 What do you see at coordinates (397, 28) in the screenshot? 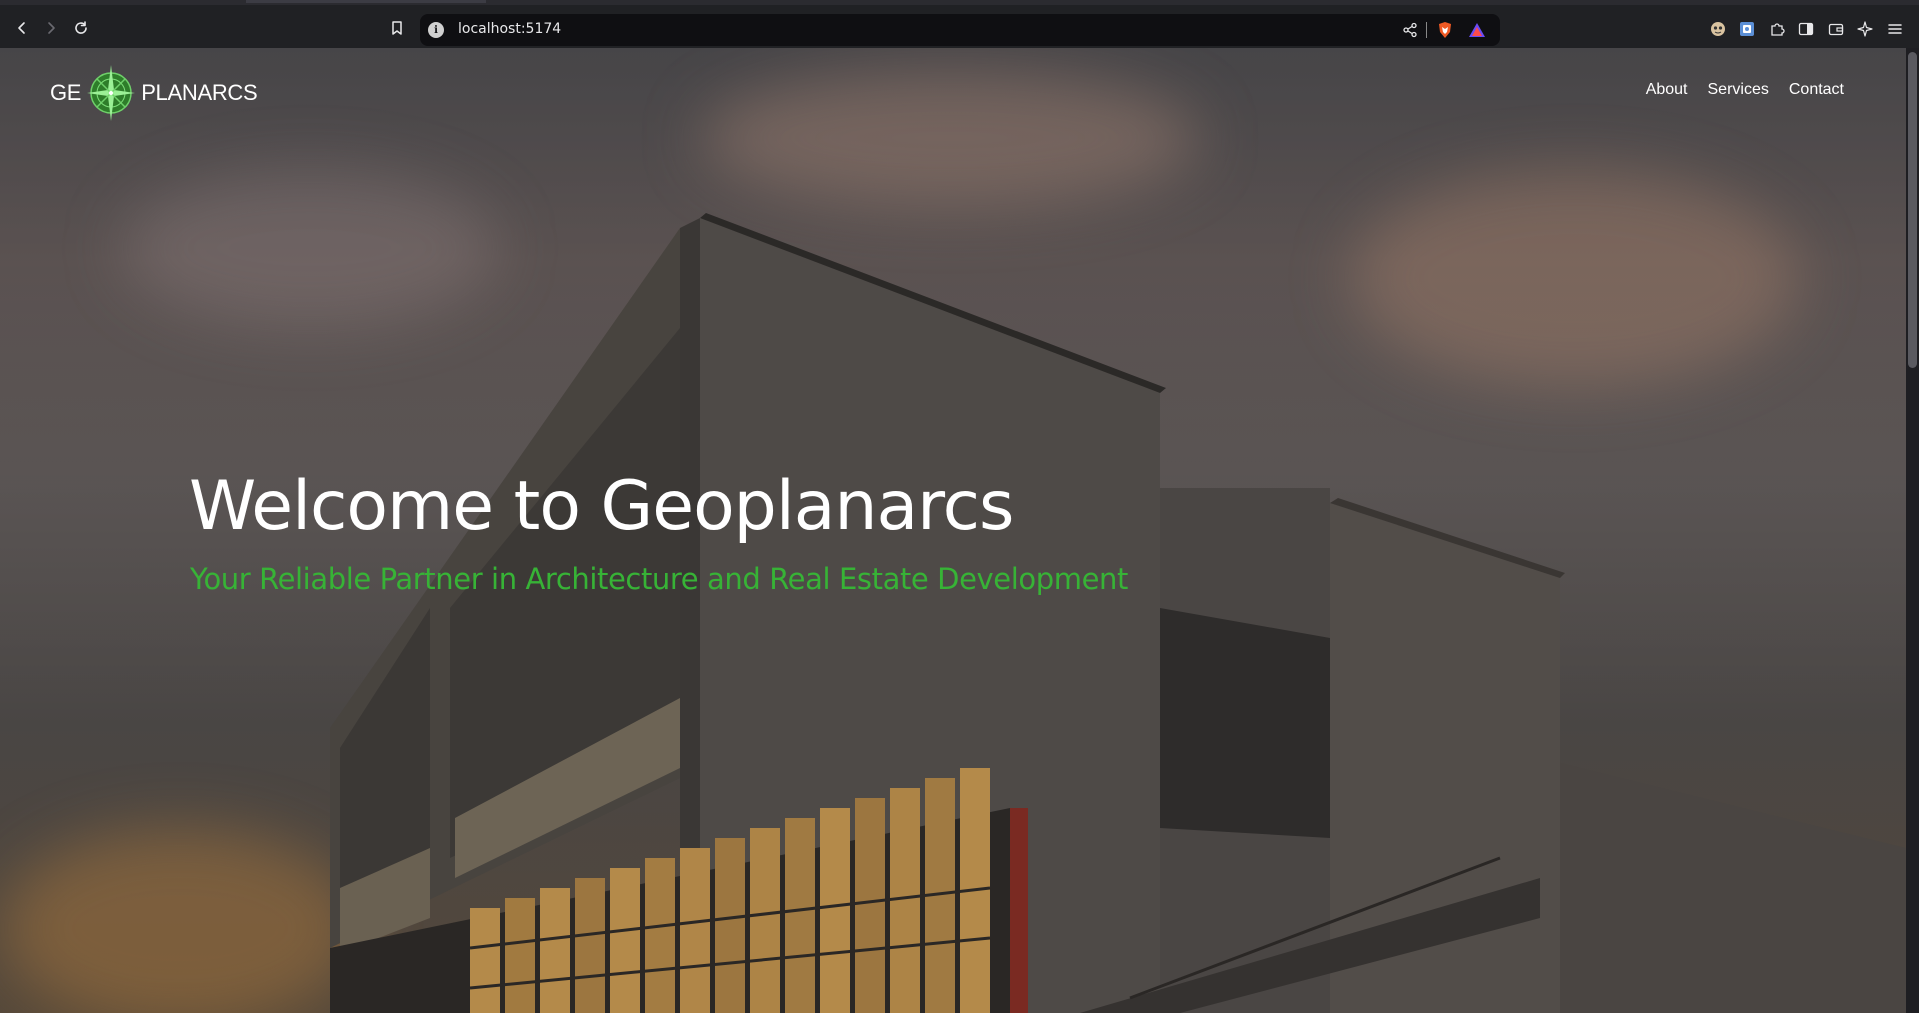
I see `bookmark-icon` at bounding box center [397, 28].